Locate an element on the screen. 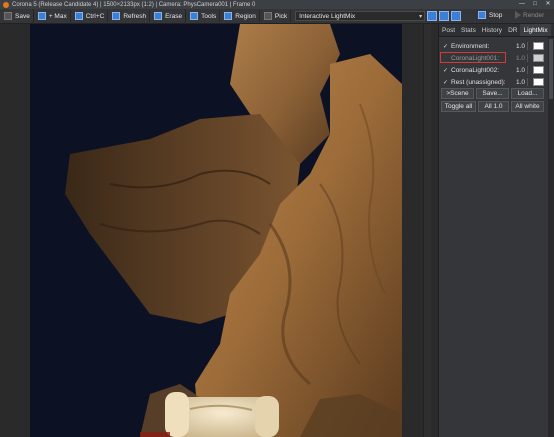 Image resolution: width=554 pixels, height=437 pixels. pick-label: Pick is located at coordinates (281, 16).